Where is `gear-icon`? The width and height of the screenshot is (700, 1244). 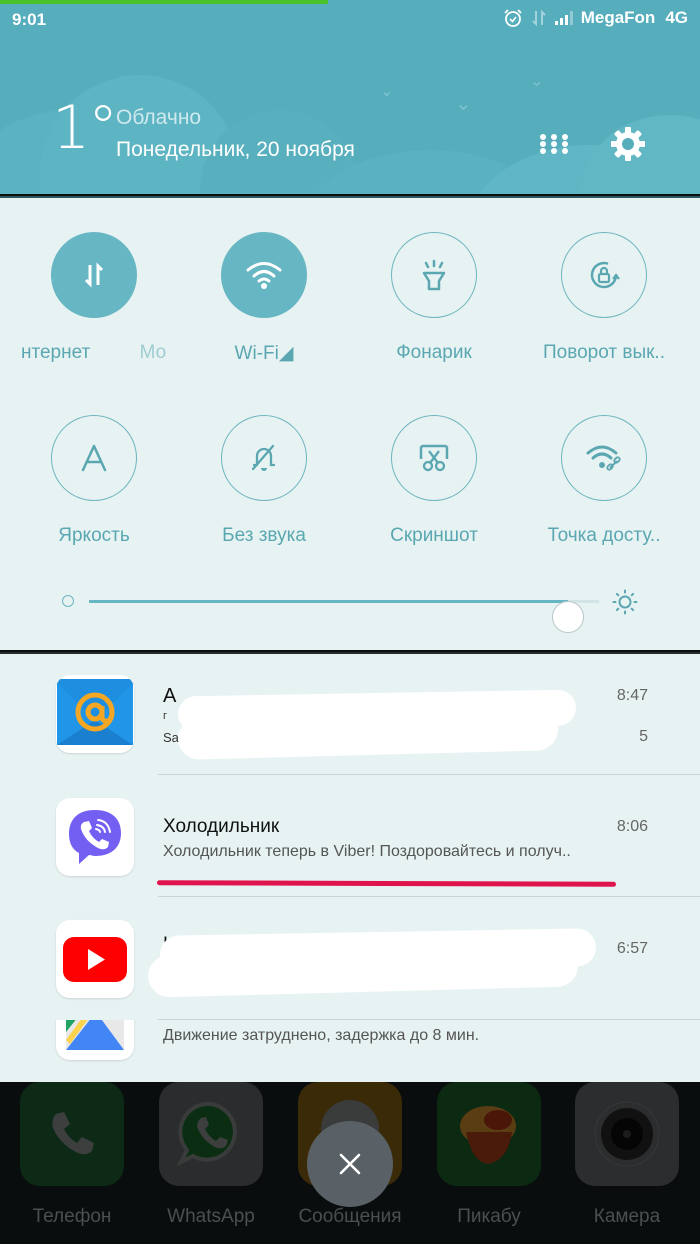
gear-icon is located at coordinates (628, 144).